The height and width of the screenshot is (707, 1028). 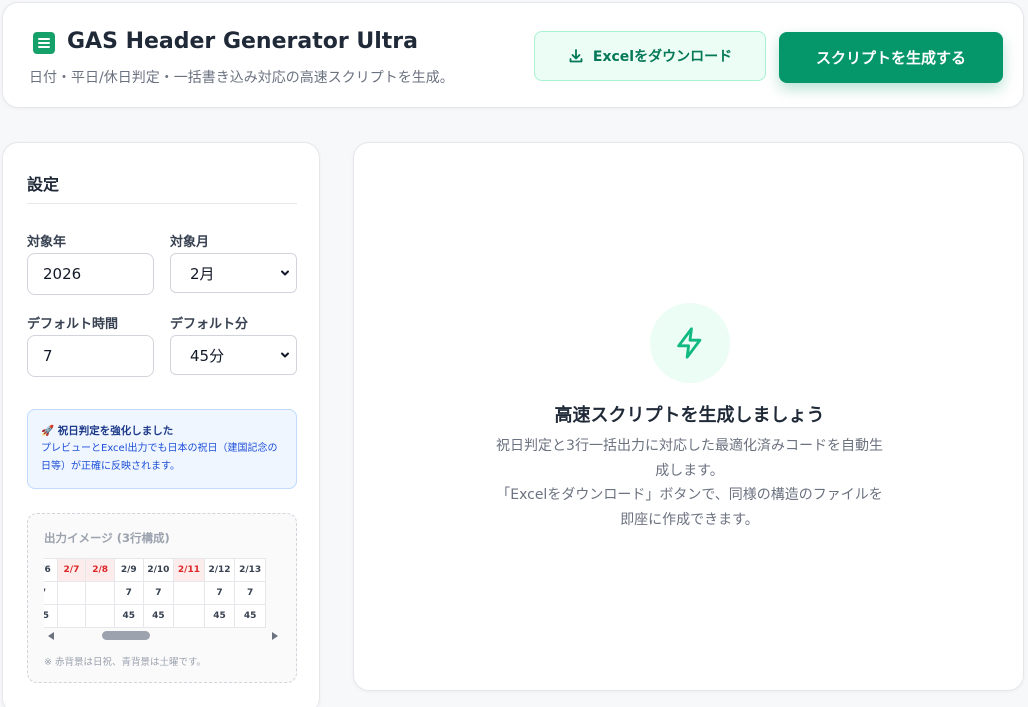 What do you see at coordinates (159, 457) in the screenshot?
I see `info-body: プレビューとExcel出力でも日本の祝日（建国記念の日等）が正確に反映されます。` at bounding box center [159, 457].